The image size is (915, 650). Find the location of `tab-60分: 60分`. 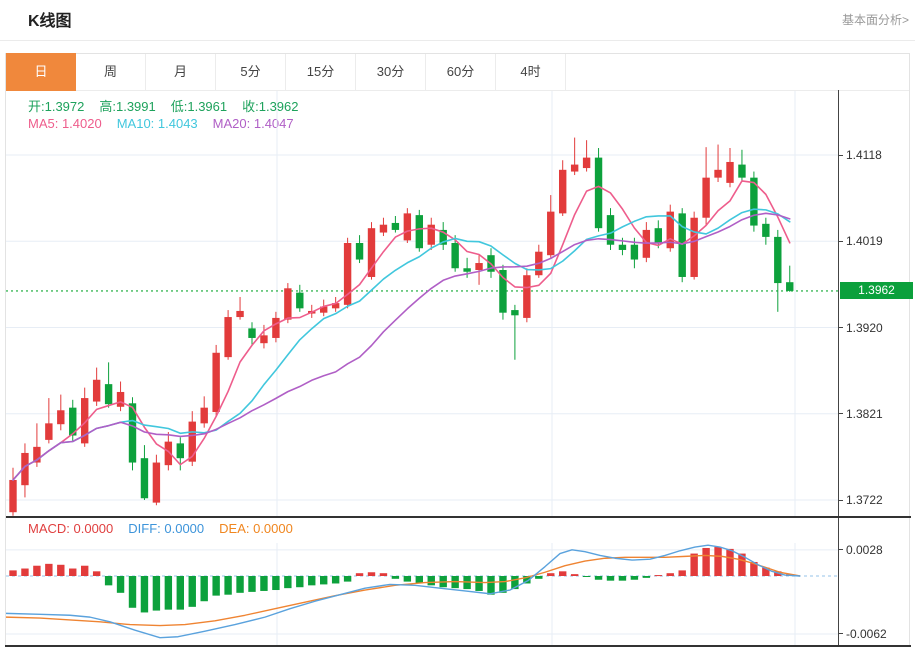

tab-60分: 60分 is located at coordinates (461, 72).